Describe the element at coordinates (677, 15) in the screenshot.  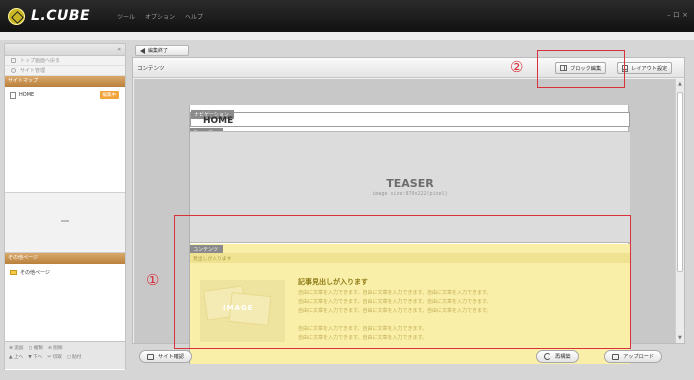
I see `window-controls: – ロ ×` at that location.